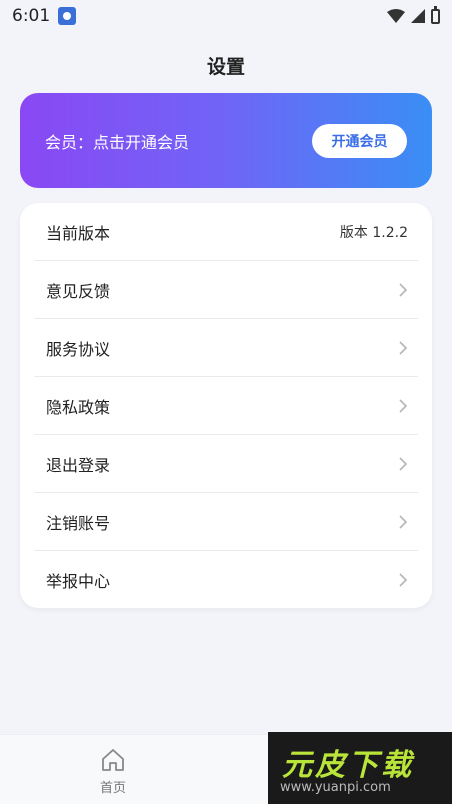  Describe the element at coordinates (226, 16) in the screenshot. I see `status-bar: 6:01` at that location.